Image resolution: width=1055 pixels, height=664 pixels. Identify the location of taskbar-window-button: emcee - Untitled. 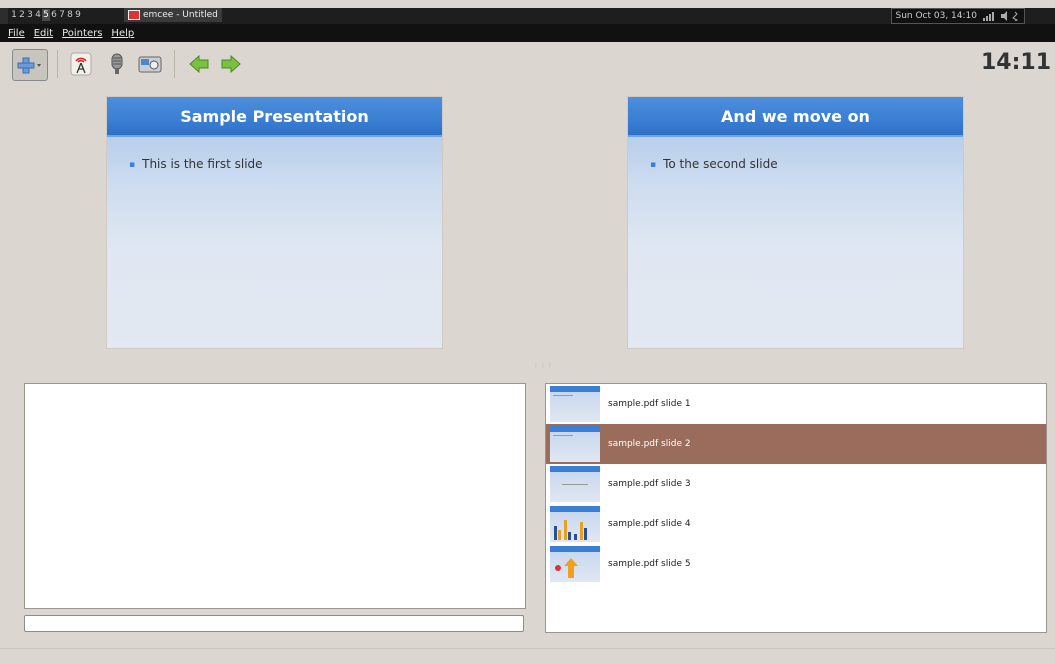
(173, 15).